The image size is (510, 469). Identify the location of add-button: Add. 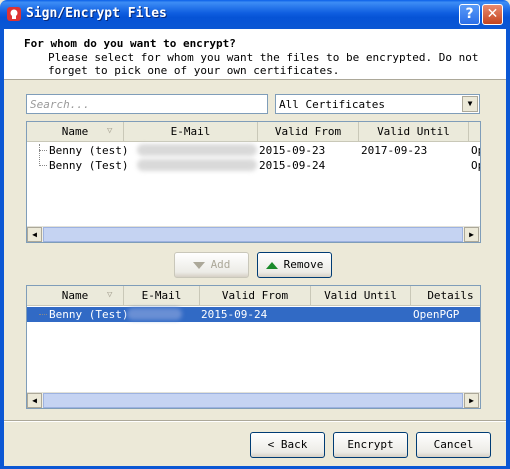
(211, 265).